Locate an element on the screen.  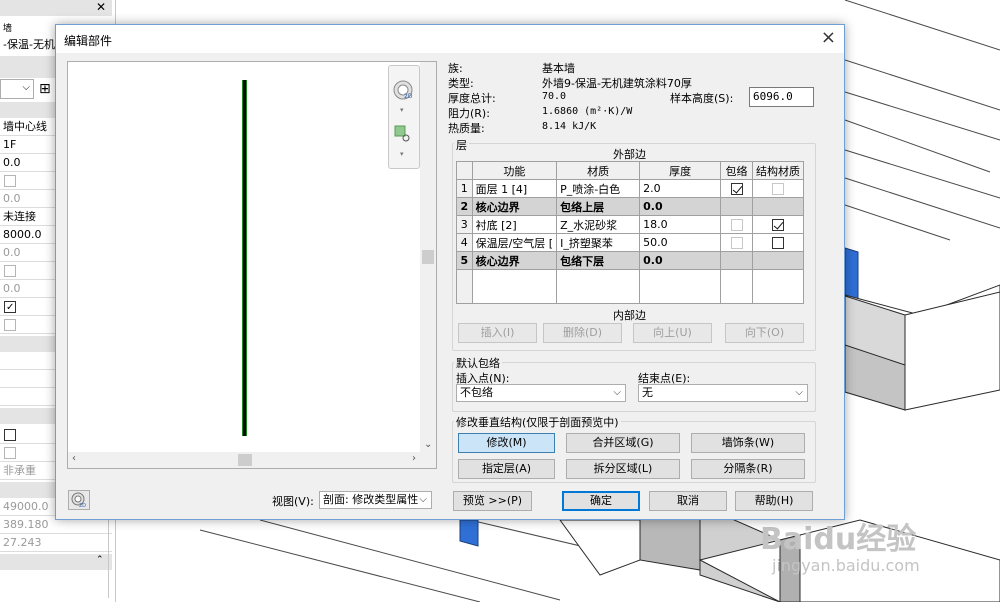
empty-cell is located at coordinates (680, 286).